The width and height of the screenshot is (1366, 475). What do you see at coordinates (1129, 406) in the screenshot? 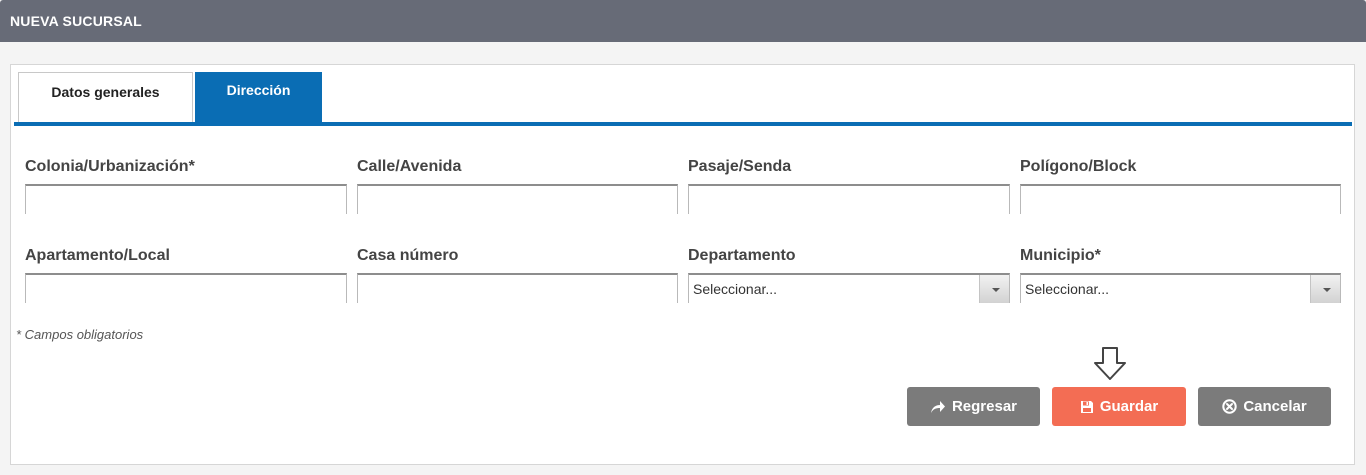
I see `guardar-label: Guardar` at bounding box center [1129, 406].